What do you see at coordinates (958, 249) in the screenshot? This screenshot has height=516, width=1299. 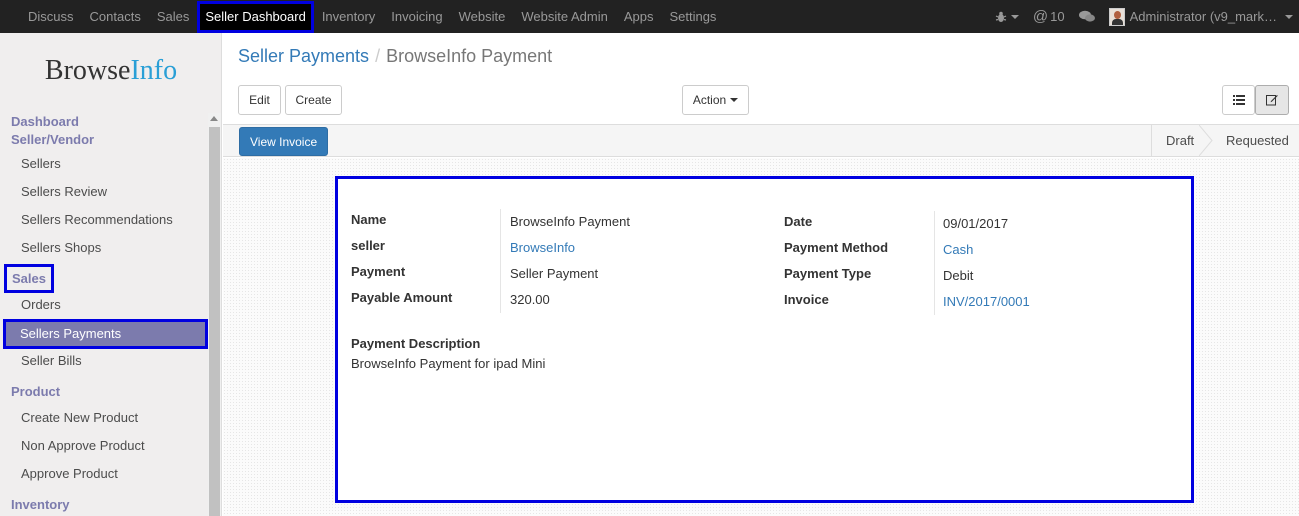 I see `field-value-payment-method: Cash` at bounding box center [958, 249].